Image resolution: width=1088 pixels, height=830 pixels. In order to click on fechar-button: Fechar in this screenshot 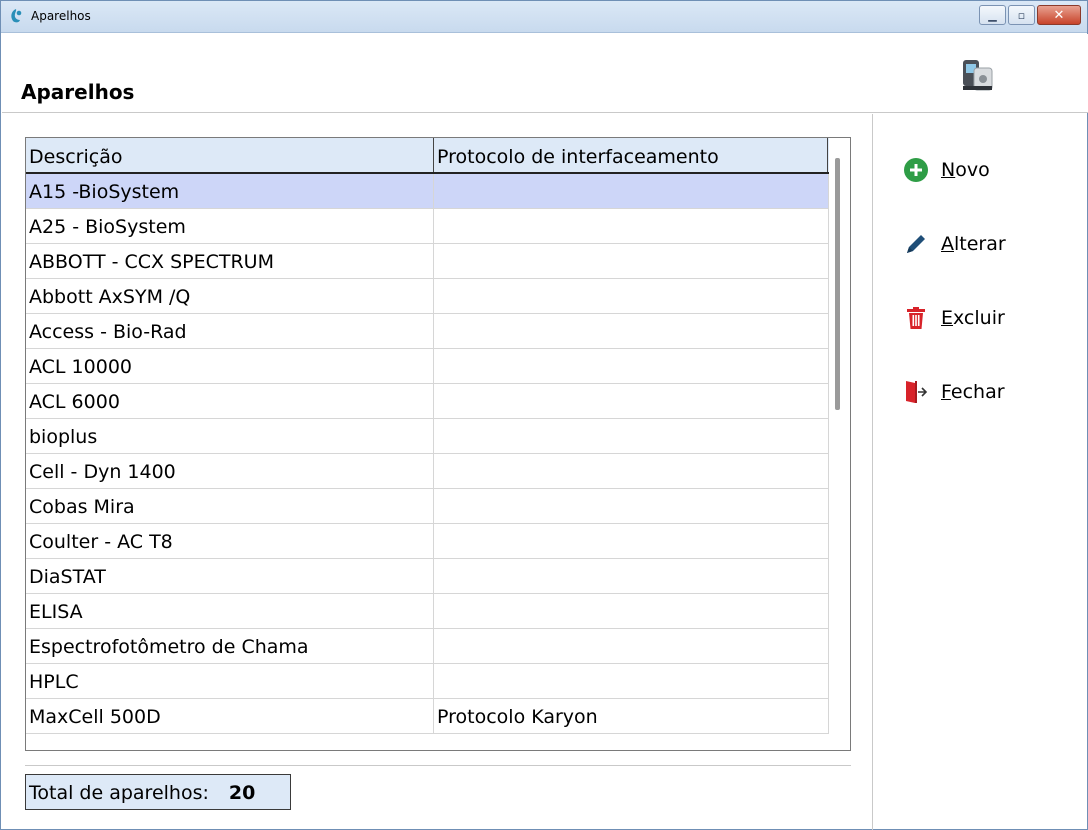, I will do `click(981, 392)`.